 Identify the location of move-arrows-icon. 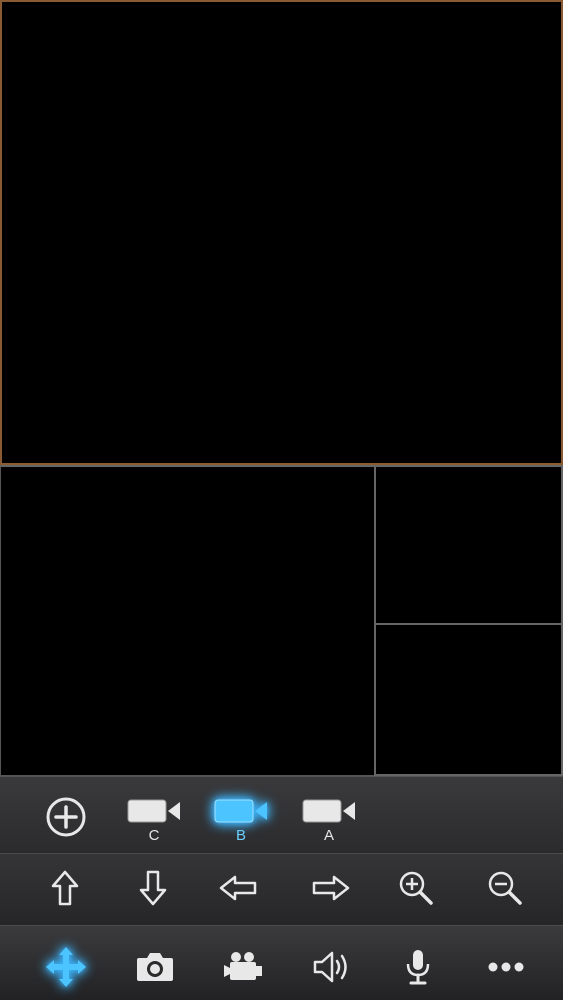
(66, 967).